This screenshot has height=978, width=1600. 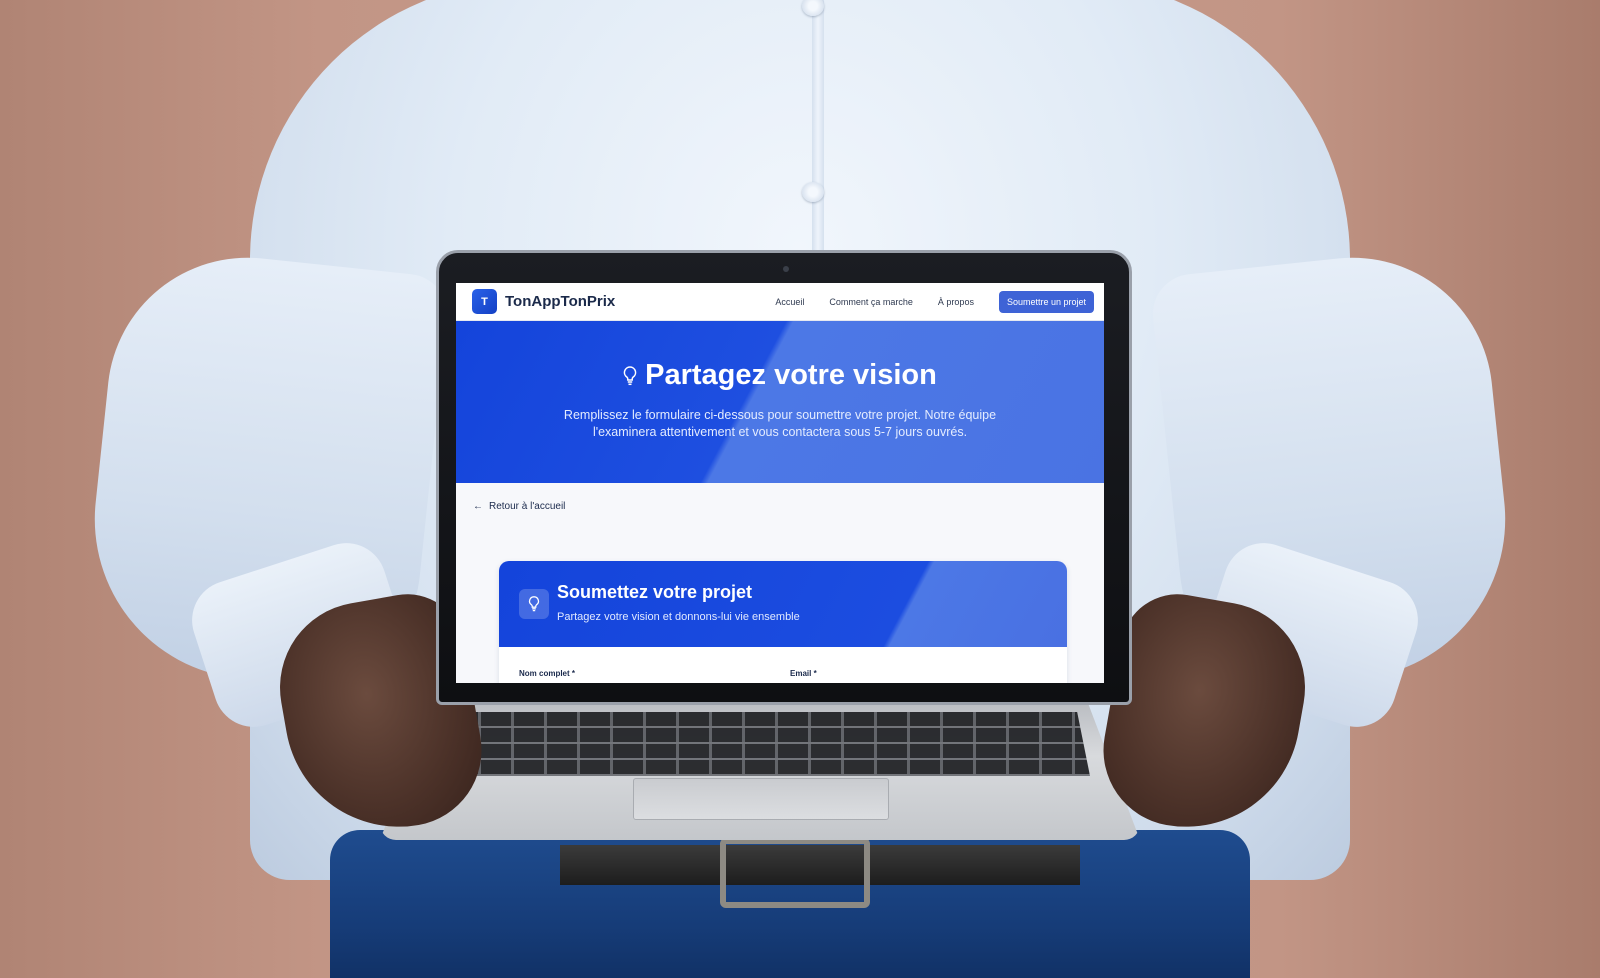 I want to click on laptop-keyboard, so click(x=769, y=744).